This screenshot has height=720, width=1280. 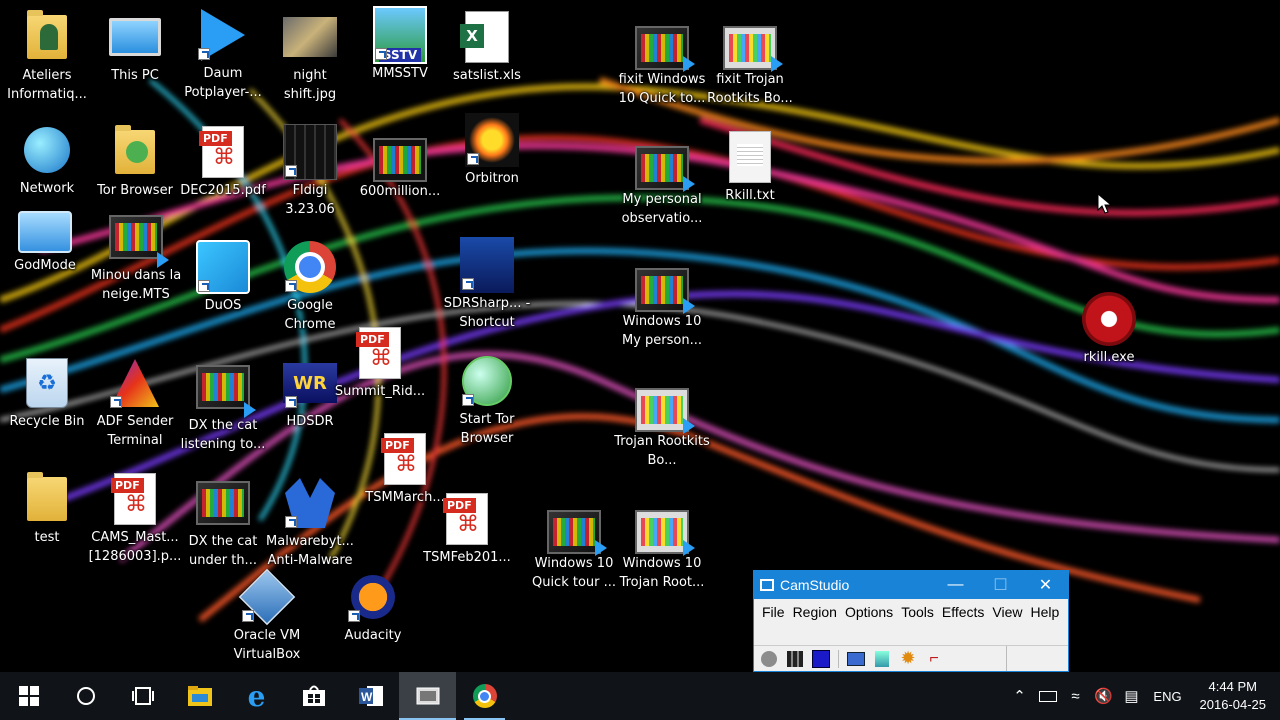 I want to click on desktop-icon-google-chrome: Google Chrome, so click(x=310, y=287).